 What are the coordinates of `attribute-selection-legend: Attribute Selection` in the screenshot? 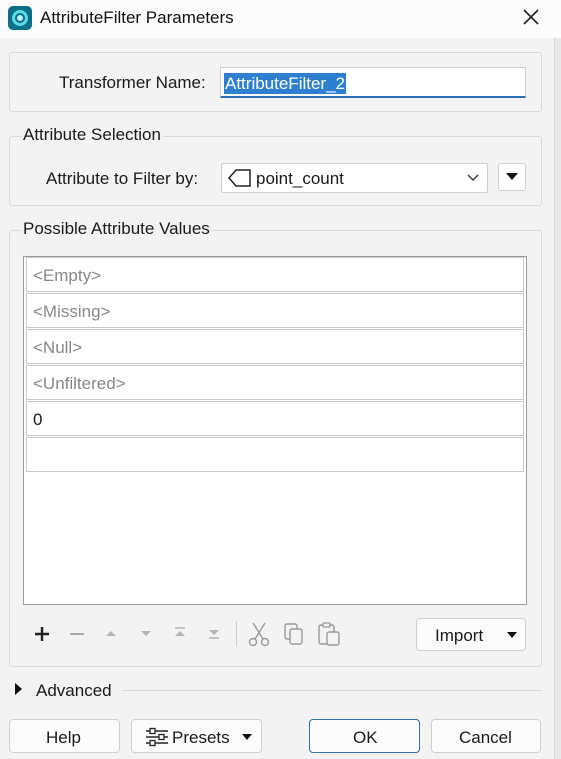 It's located at (92, 135).